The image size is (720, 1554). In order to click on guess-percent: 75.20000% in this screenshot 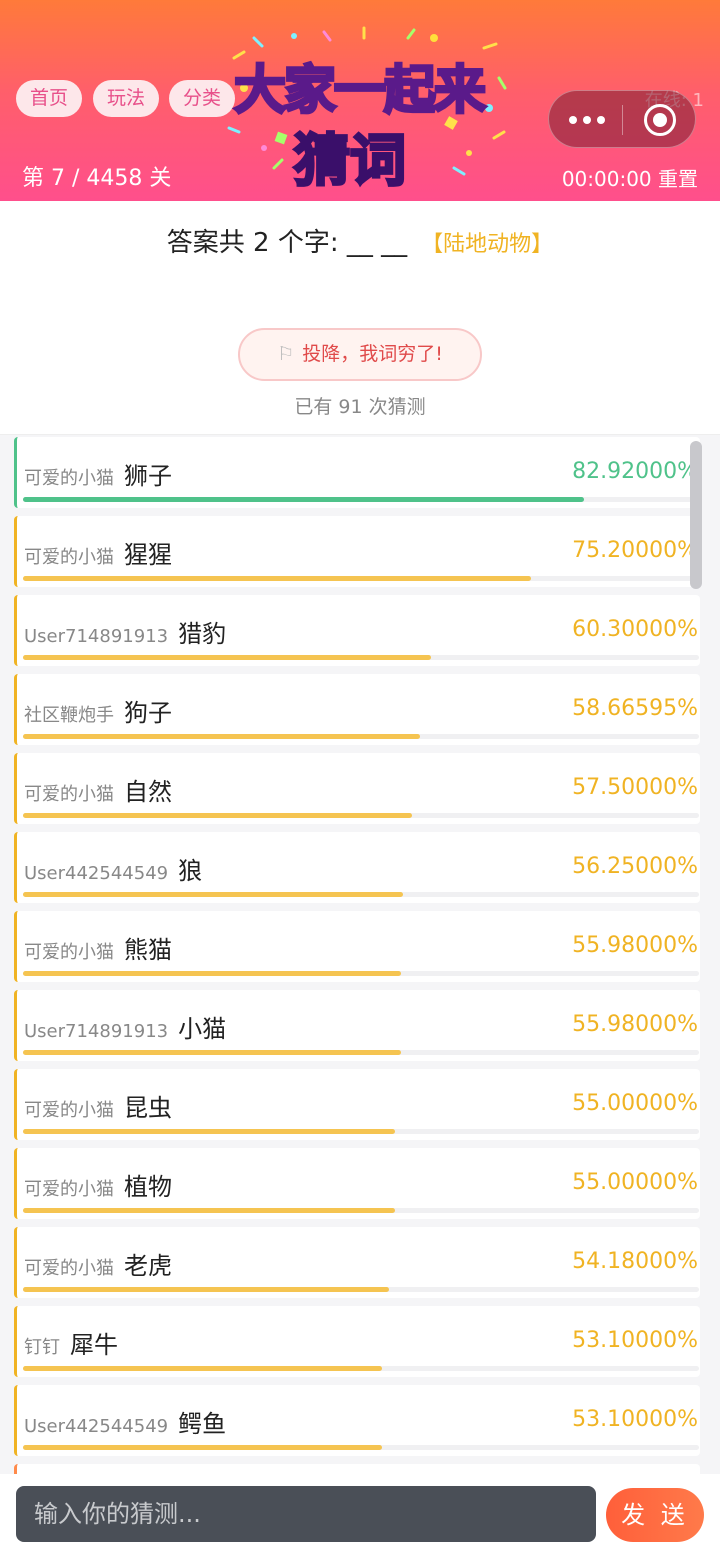, I will do `click(635, 550)`.